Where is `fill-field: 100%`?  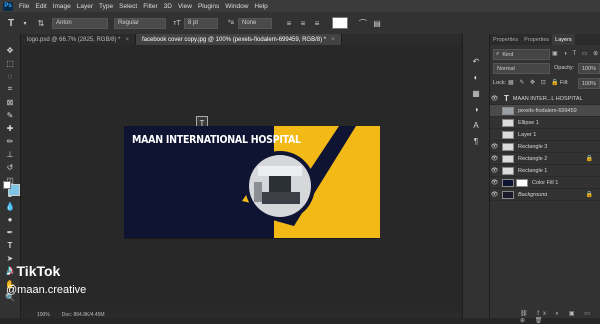
fill-field: 100% is located at coordinates (589, 83).